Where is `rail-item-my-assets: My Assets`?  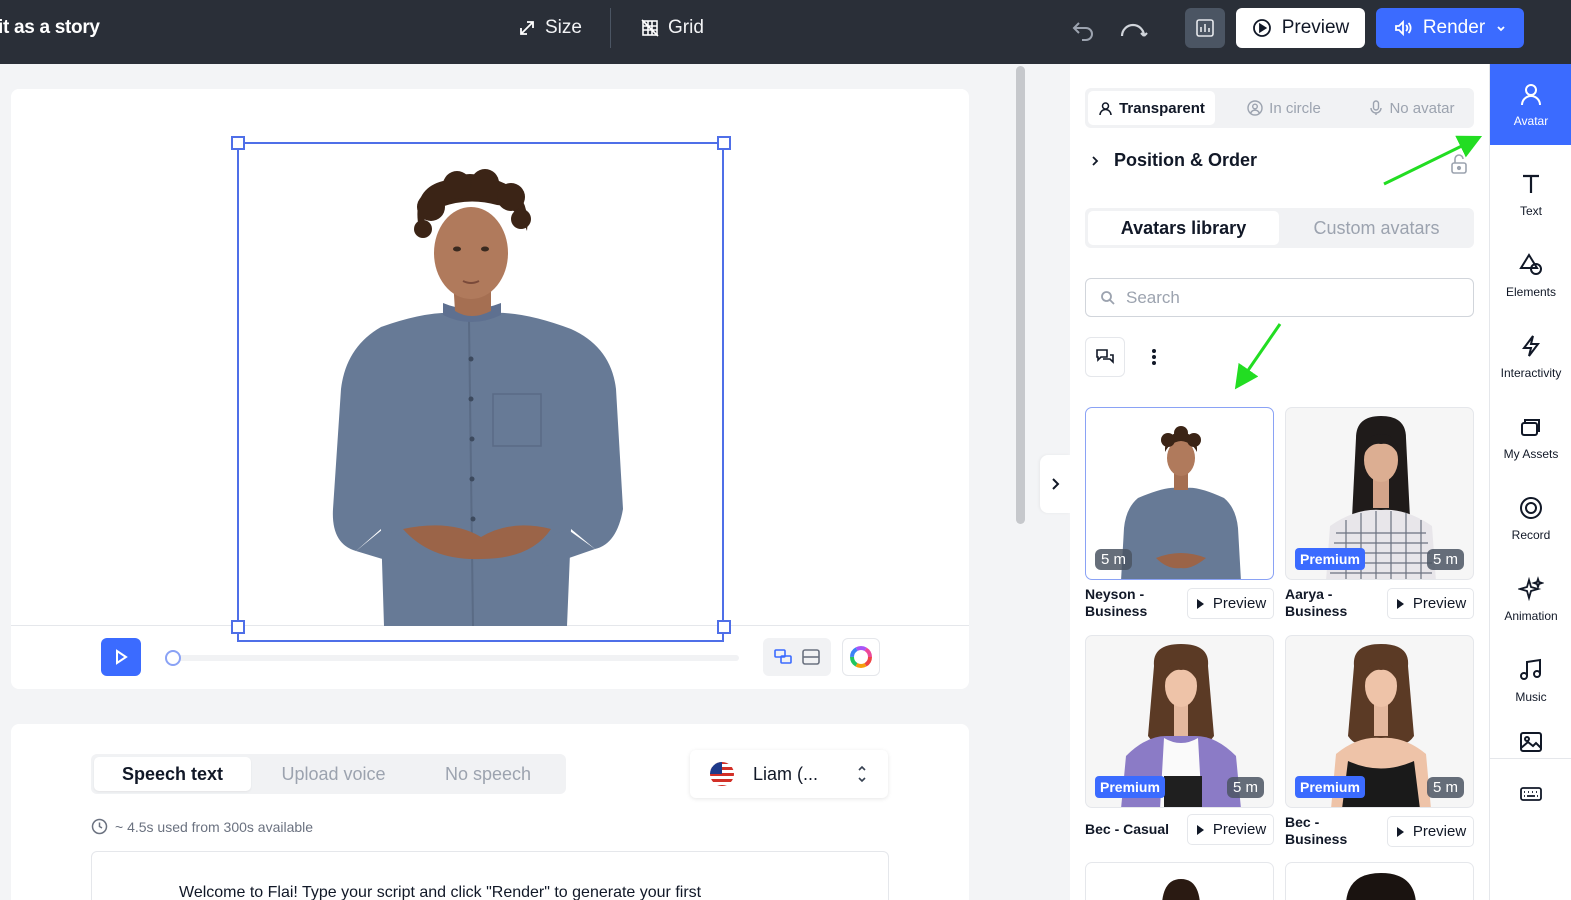
rail-item-my-assets: My Assets is located at coordinates (1530, 437).